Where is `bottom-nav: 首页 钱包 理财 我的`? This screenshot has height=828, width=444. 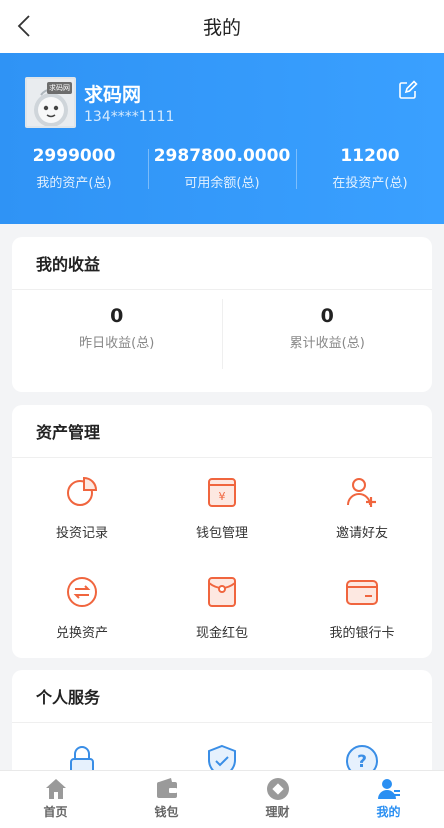
bottom-nav: 首页 钱包 理财 我的 is located at coordinates (222, 799).